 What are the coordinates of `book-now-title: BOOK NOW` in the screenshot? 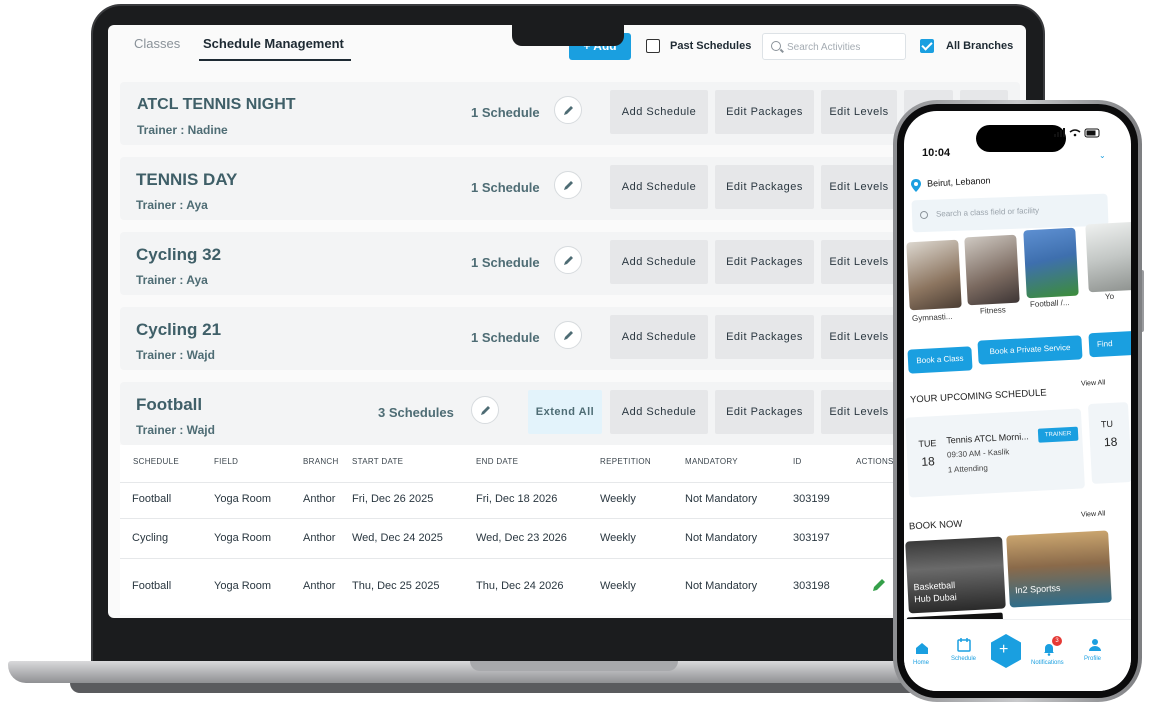 It's located at (935, 525).